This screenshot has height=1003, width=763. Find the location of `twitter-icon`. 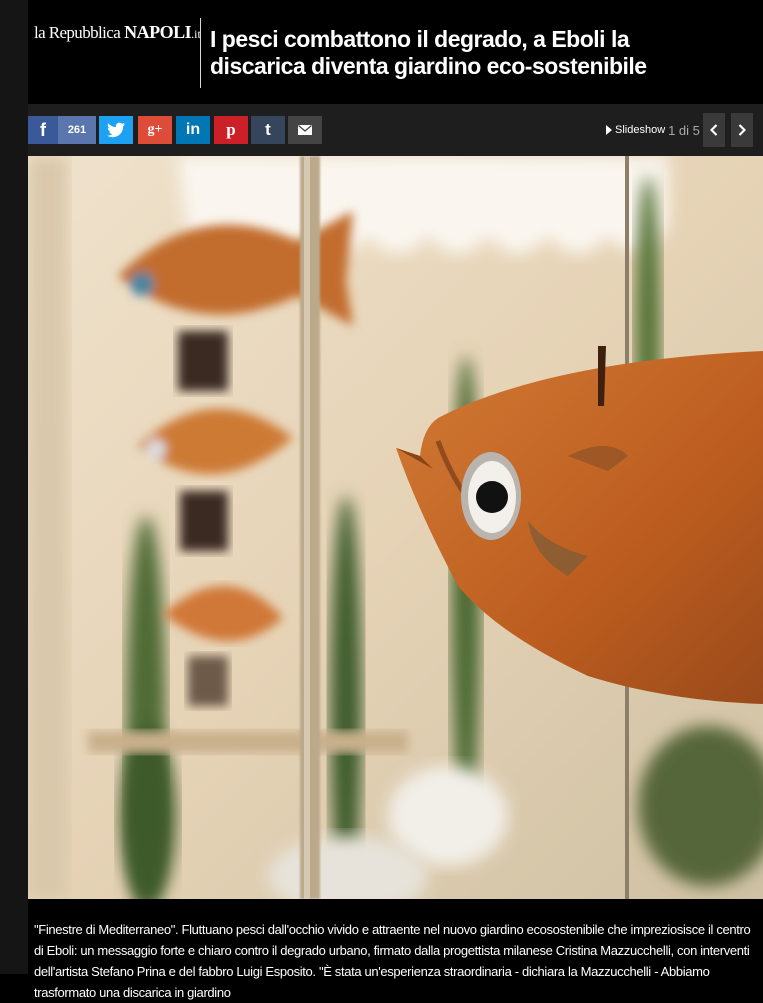

twitter-icon is located at coordinates (116, 130).